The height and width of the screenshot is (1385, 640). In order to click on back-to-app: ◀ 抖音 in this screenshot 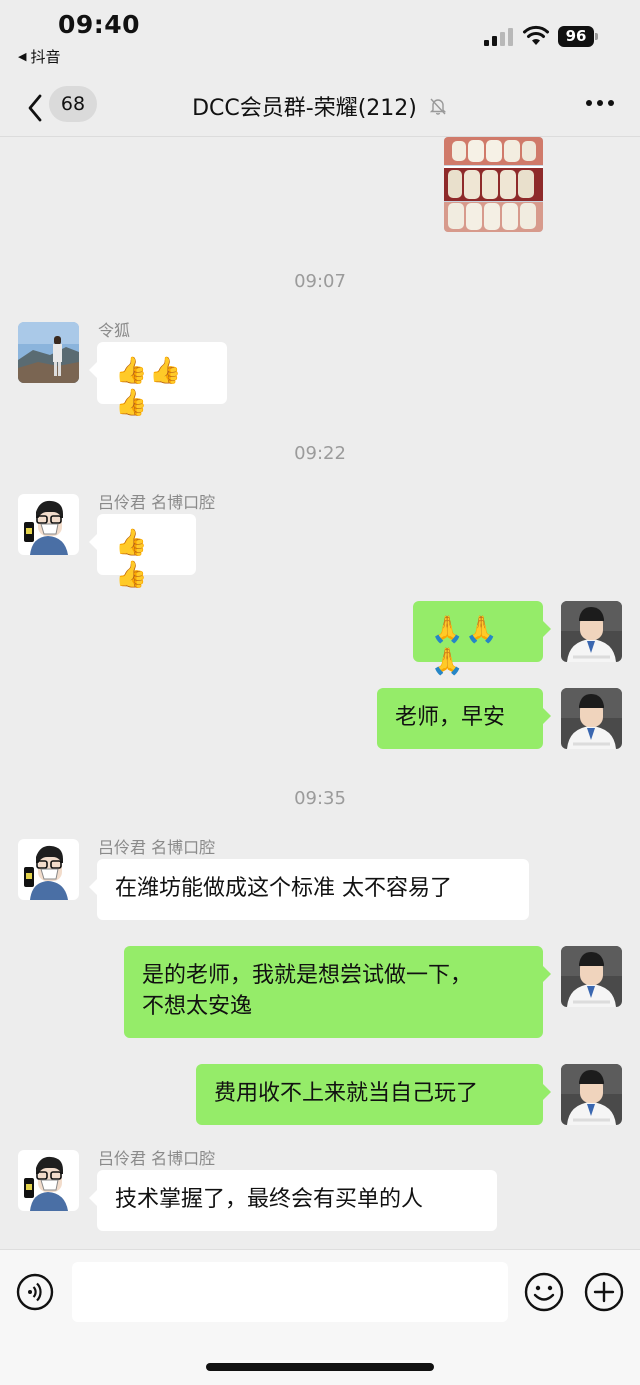, I will do `click(39, 56)`.